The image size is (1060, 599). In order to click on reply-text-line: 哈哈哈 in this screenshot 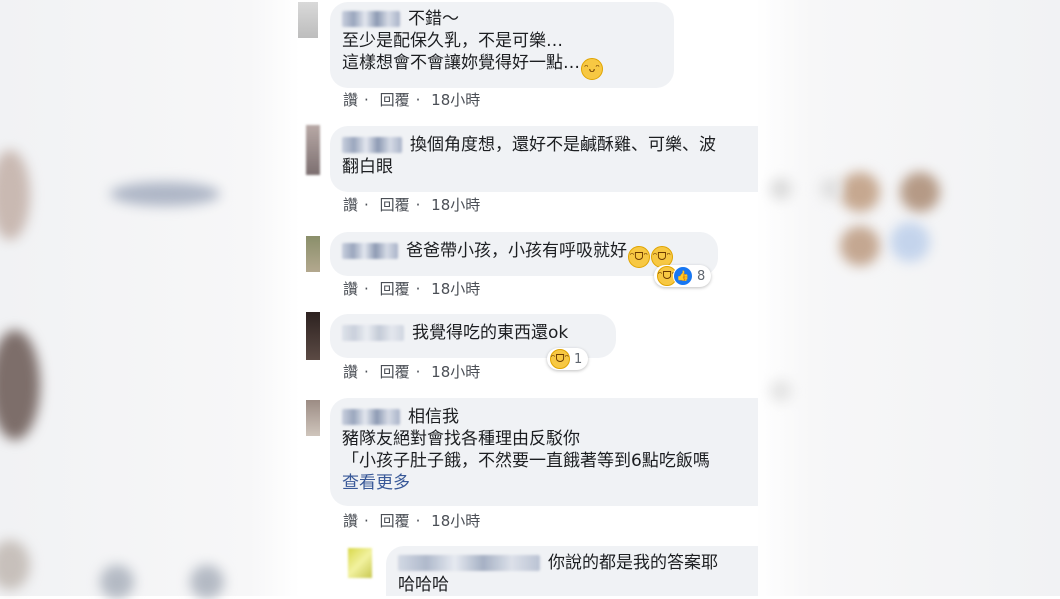, I will do `click(423, 585)`.